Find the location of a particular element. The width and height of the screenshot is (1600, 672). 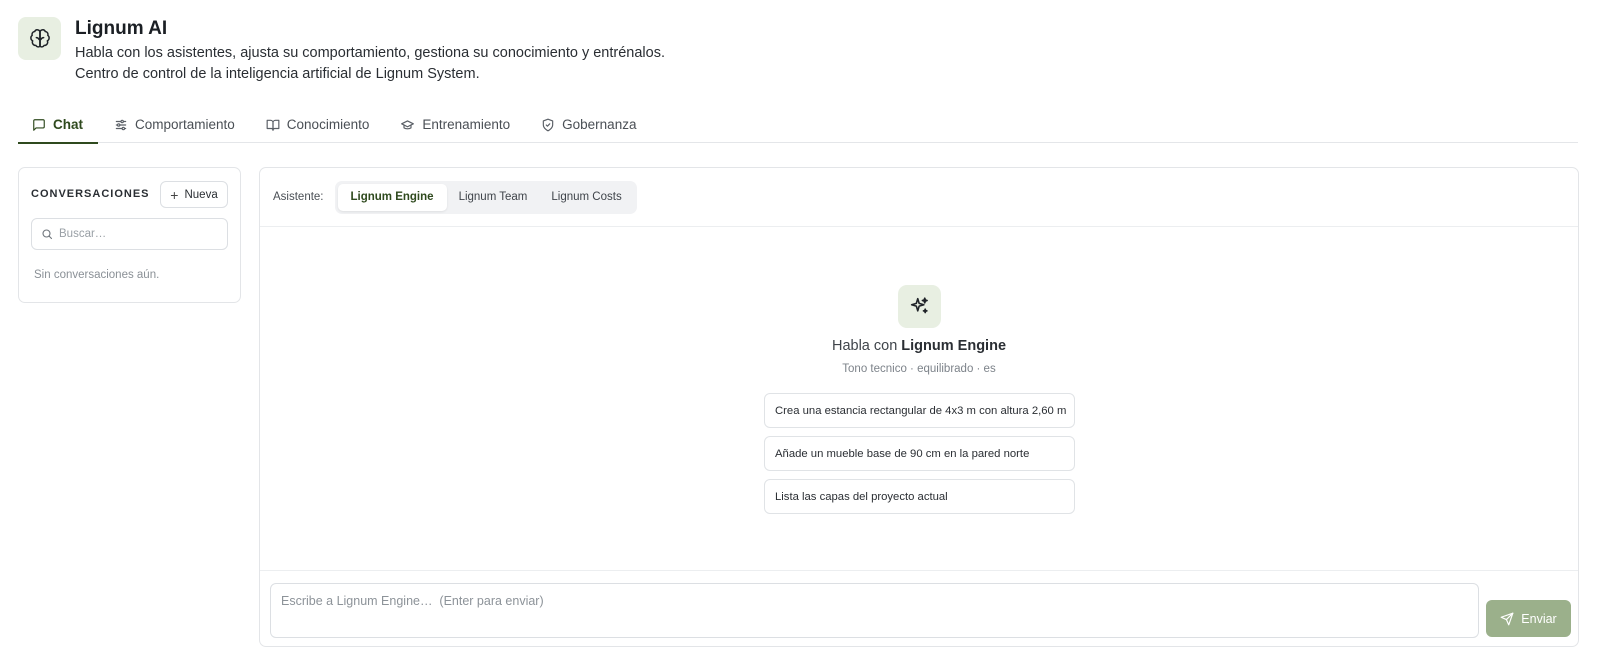

tab-label: Entrenamiento is located at coordinates (466, 124).